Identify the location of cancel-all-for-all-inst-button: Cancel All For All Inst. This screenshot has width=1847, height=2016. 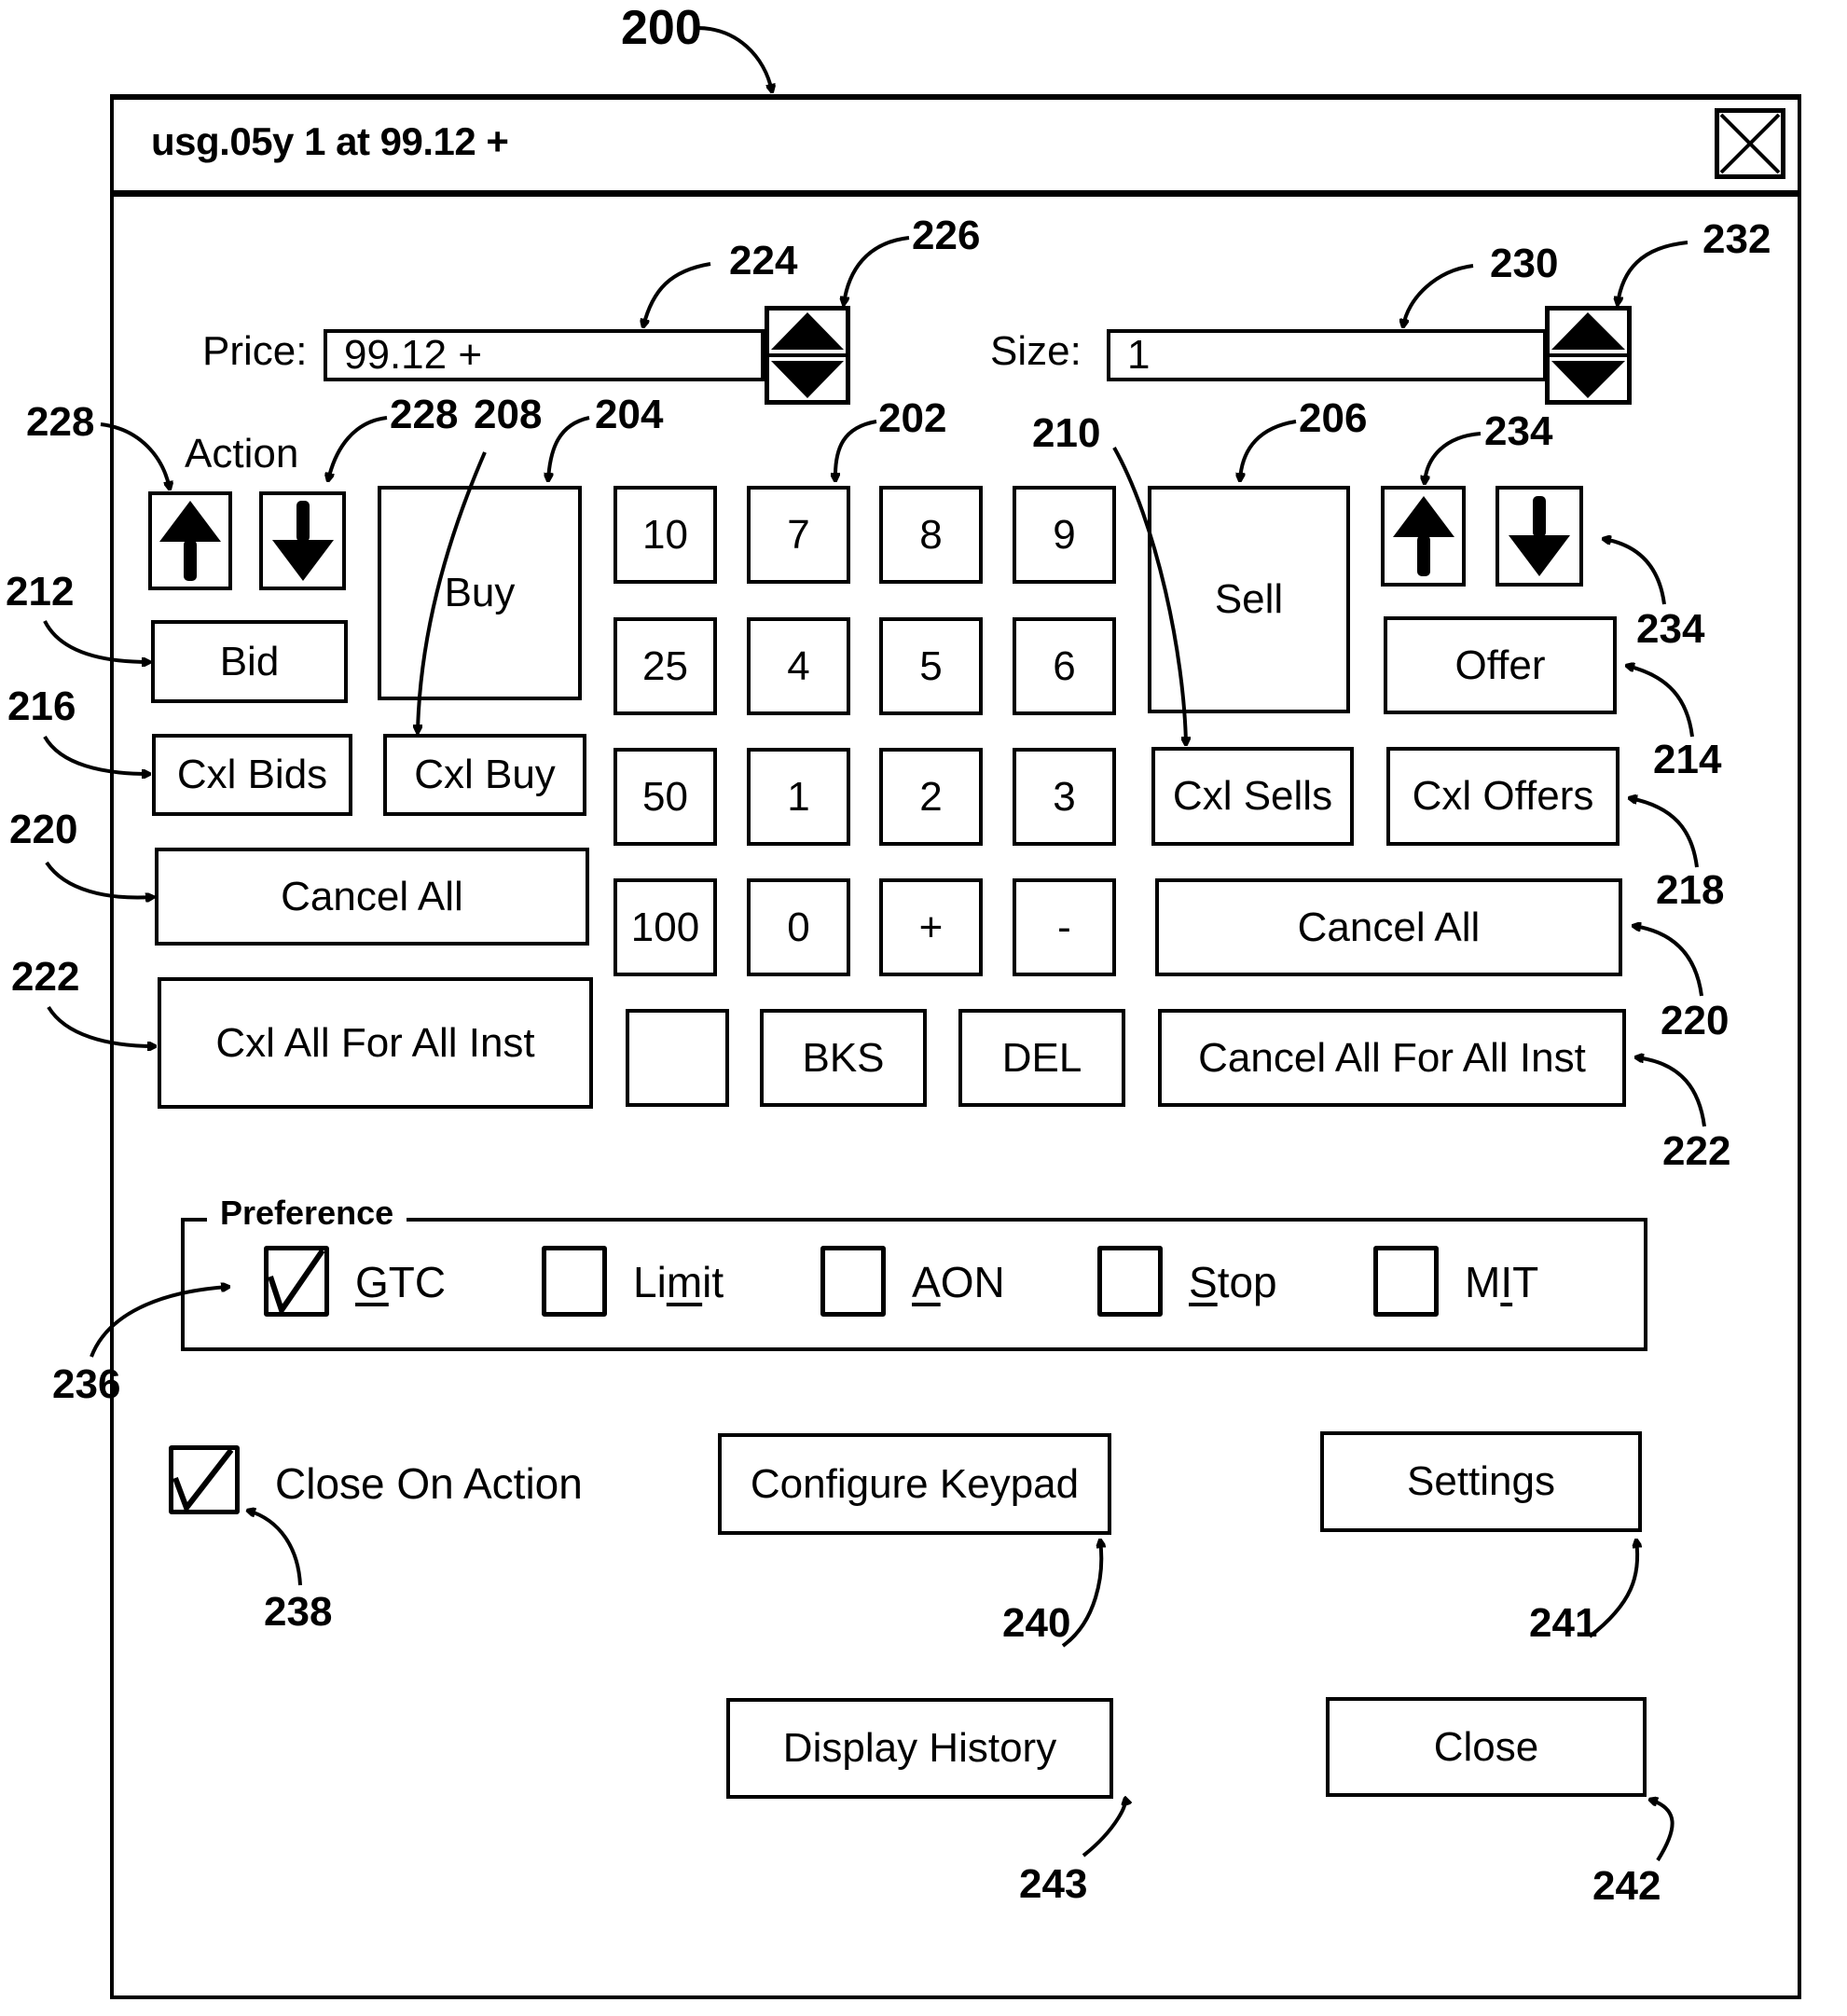
(1392, 1058).